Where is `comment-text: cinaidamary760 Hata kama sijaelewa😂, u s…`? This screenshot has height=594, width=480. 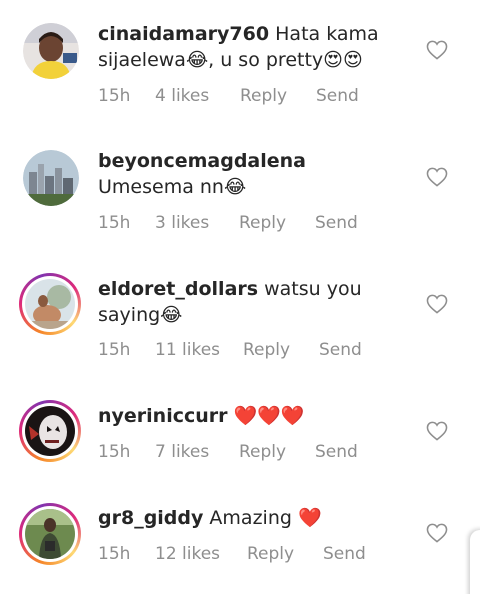 comment-text: cinaidamary760 Hata kama sijaelewa😂, u s… is located at coordinates (248, 47).